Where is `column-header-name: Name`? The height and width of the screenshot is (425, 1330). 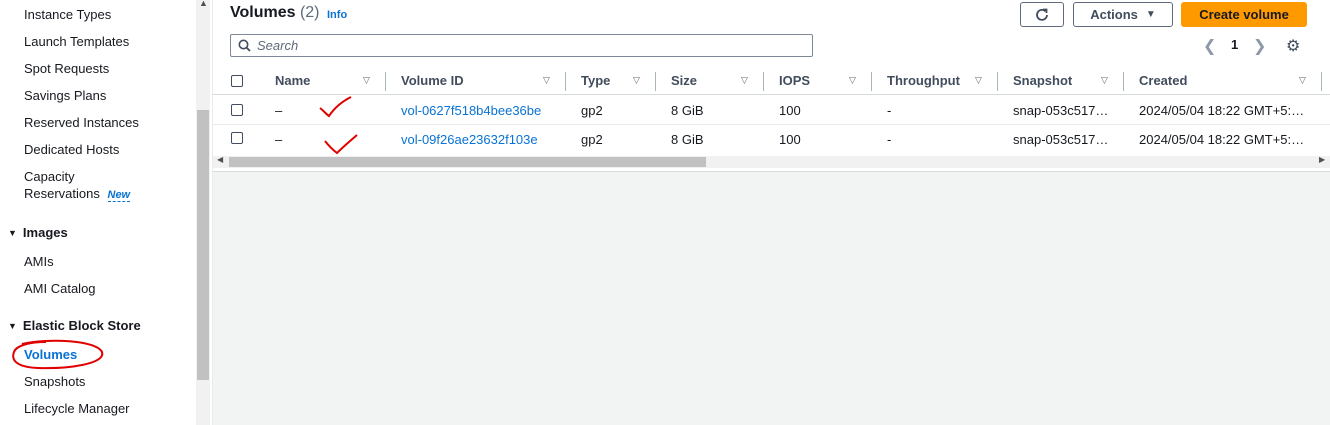 column-header-name: Name is located at coordinates (292, 80).